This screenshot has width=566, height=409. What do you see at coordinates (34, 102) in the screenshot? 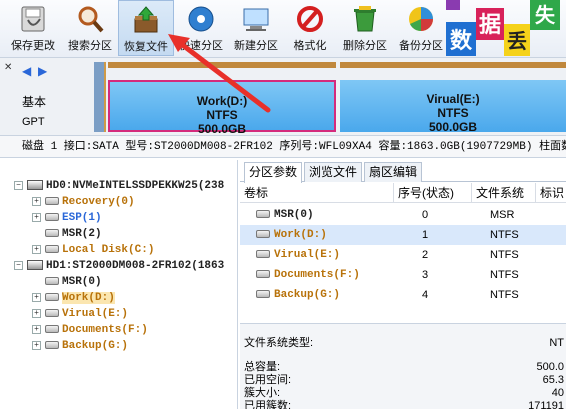
I see `disk-type-label: 基本` at bounding box center [34, 102].